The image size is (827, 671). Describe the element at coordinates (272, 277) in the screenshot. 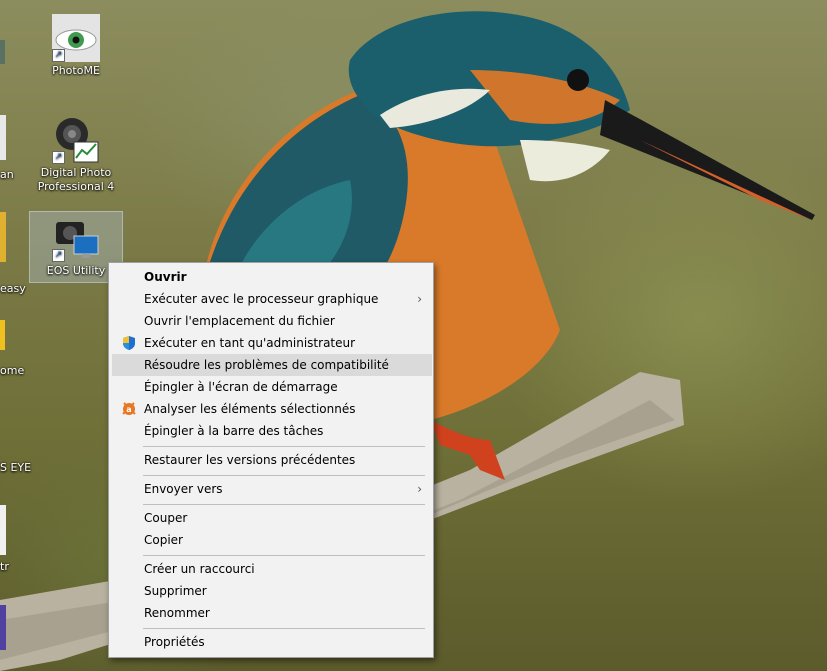

I see `menu-item-ouvrir: Ouvrir` at that location.